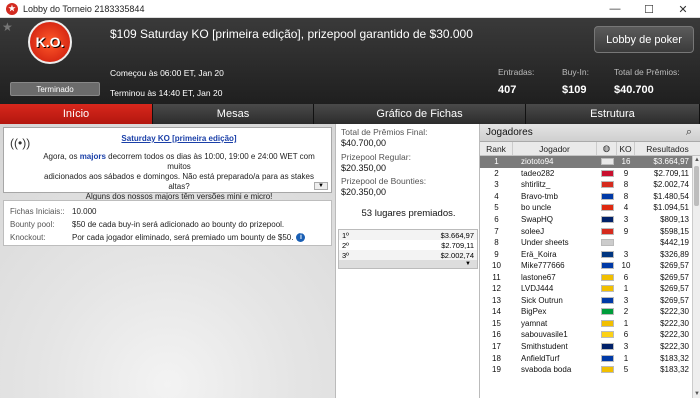 Image resolution: width=700 pixels, height=398 pixels. I want to click on tab-grafico-de-fichas: Gráfico de Fichas, so click(420, 114).